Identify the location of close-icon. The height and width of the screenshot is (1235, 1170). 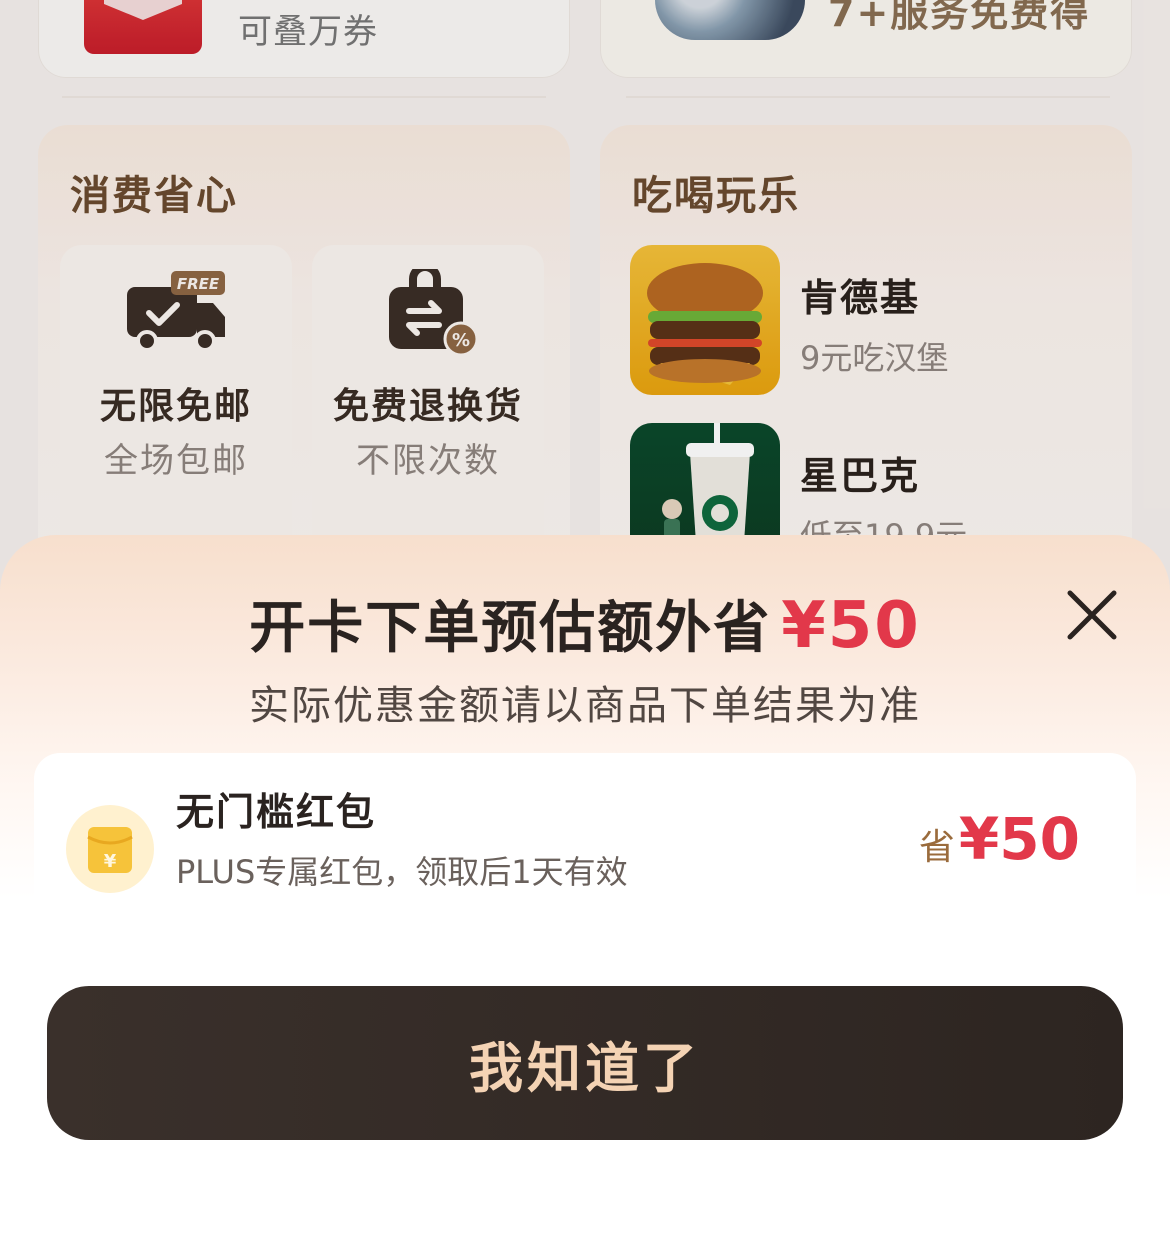
(1092, 615).